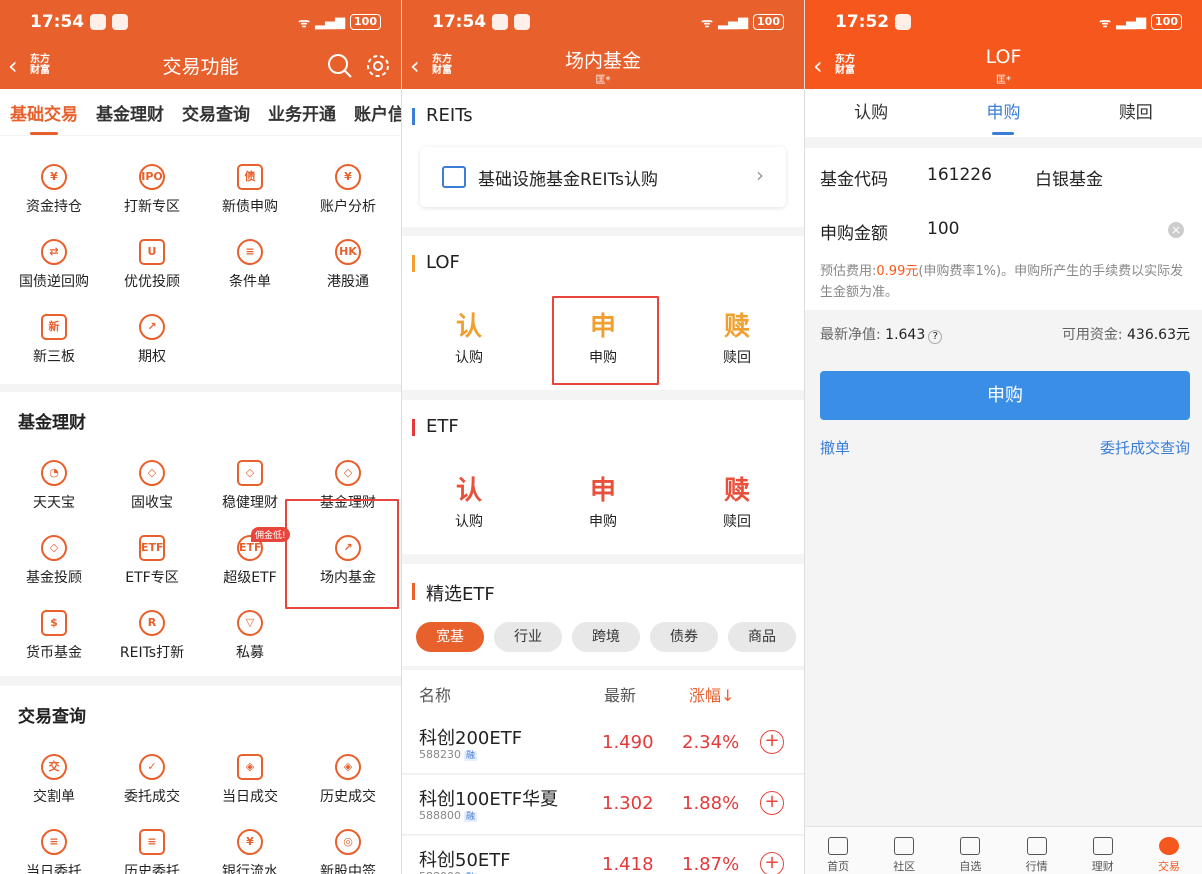 The height and width of the screenshot is (874, 1202). What do you see at coordinates (603, 342) in the screenshot?
I see `lof-action-1: 申申购` at bounding box center [603, 342].